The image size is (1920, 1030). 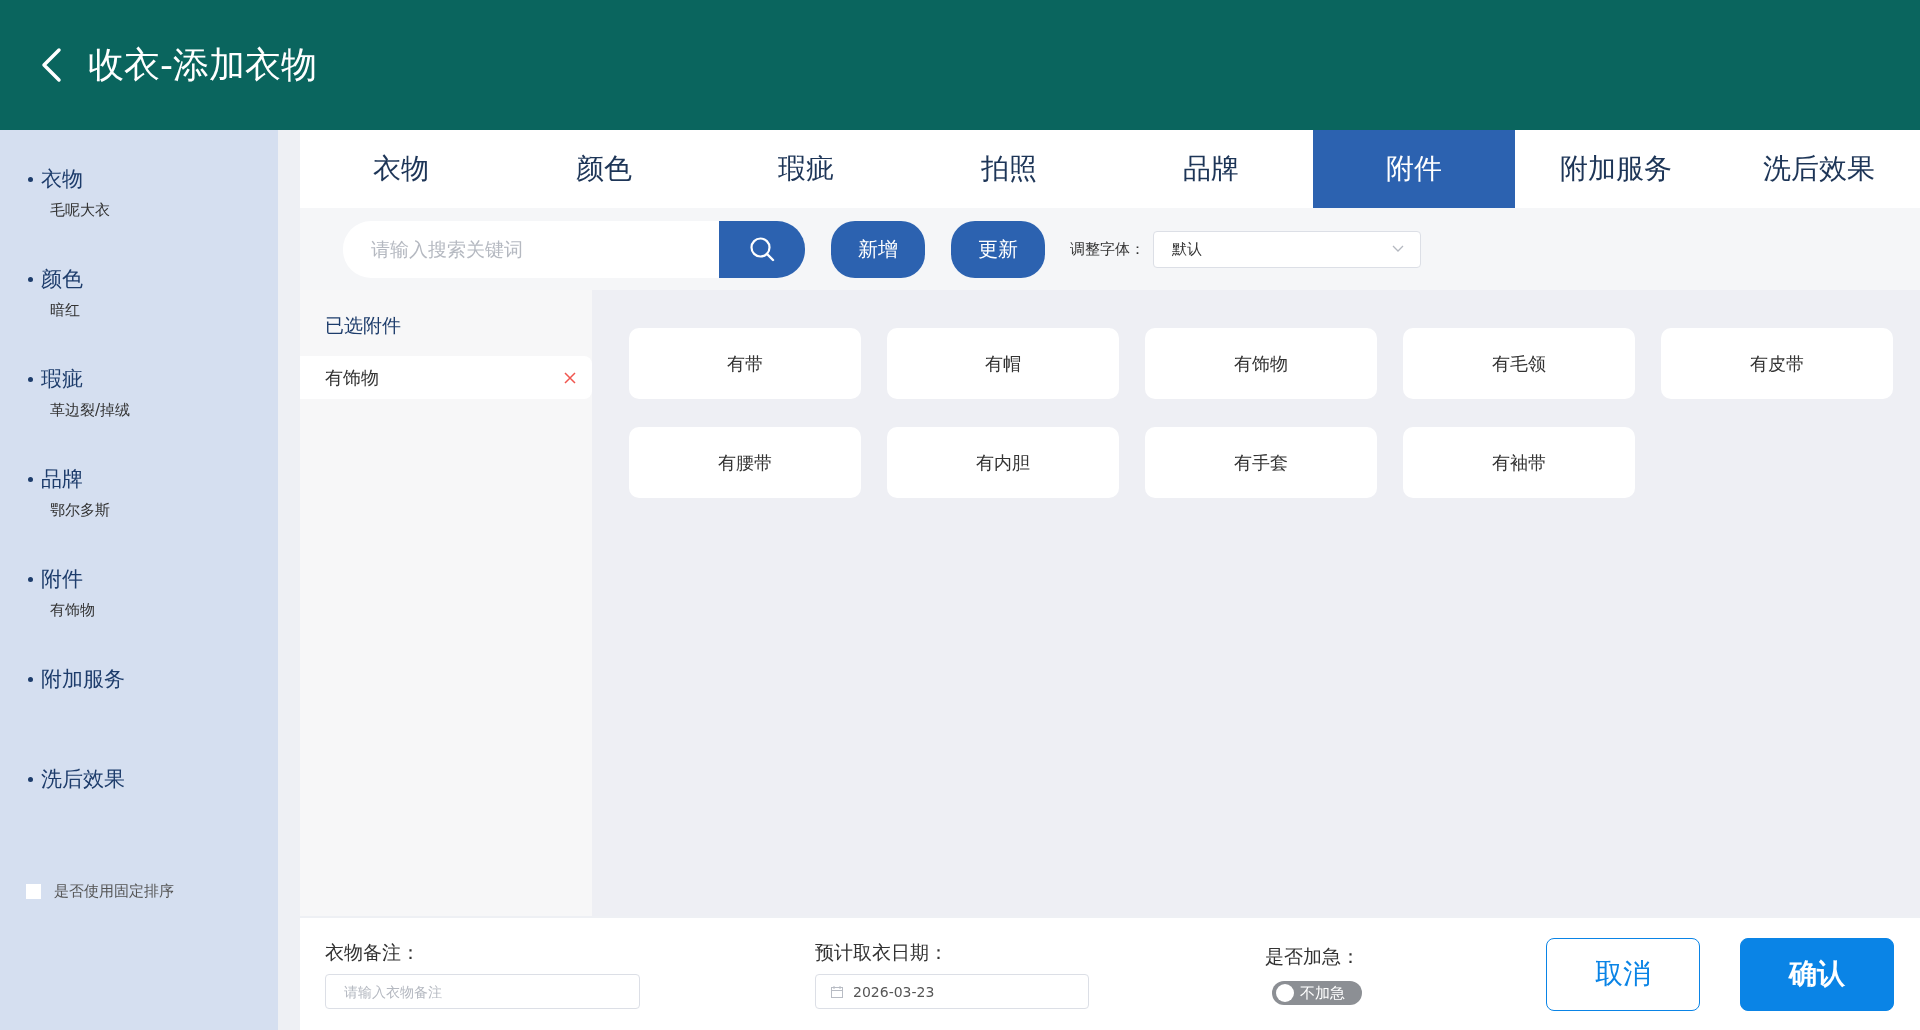 I want to click on sidebar-item: 附加服务, so click(x=83, y=679).